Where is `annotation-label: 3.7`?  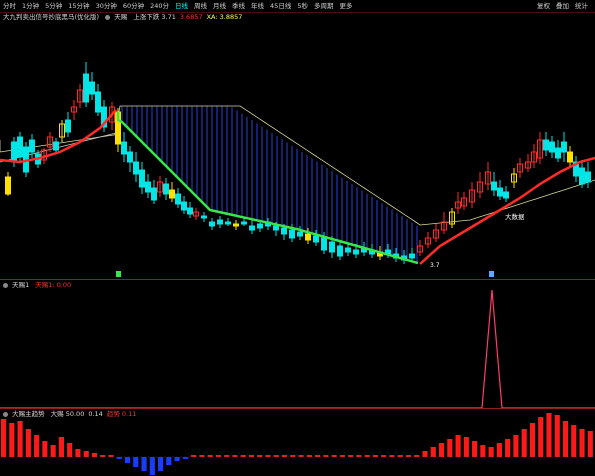
annotation-label: 3.7 is located at coordinates (435, 265).